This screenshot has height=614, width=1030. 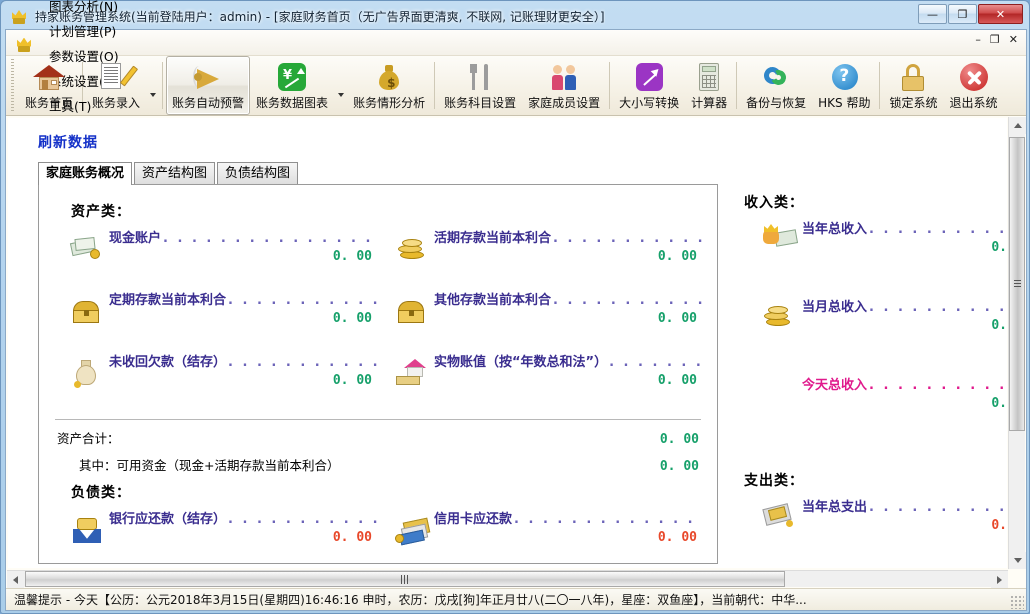 What do you see at coordinates (999, 579) in the screenshot?
I see `scroll-right-button` at bounding box center [999, 579].